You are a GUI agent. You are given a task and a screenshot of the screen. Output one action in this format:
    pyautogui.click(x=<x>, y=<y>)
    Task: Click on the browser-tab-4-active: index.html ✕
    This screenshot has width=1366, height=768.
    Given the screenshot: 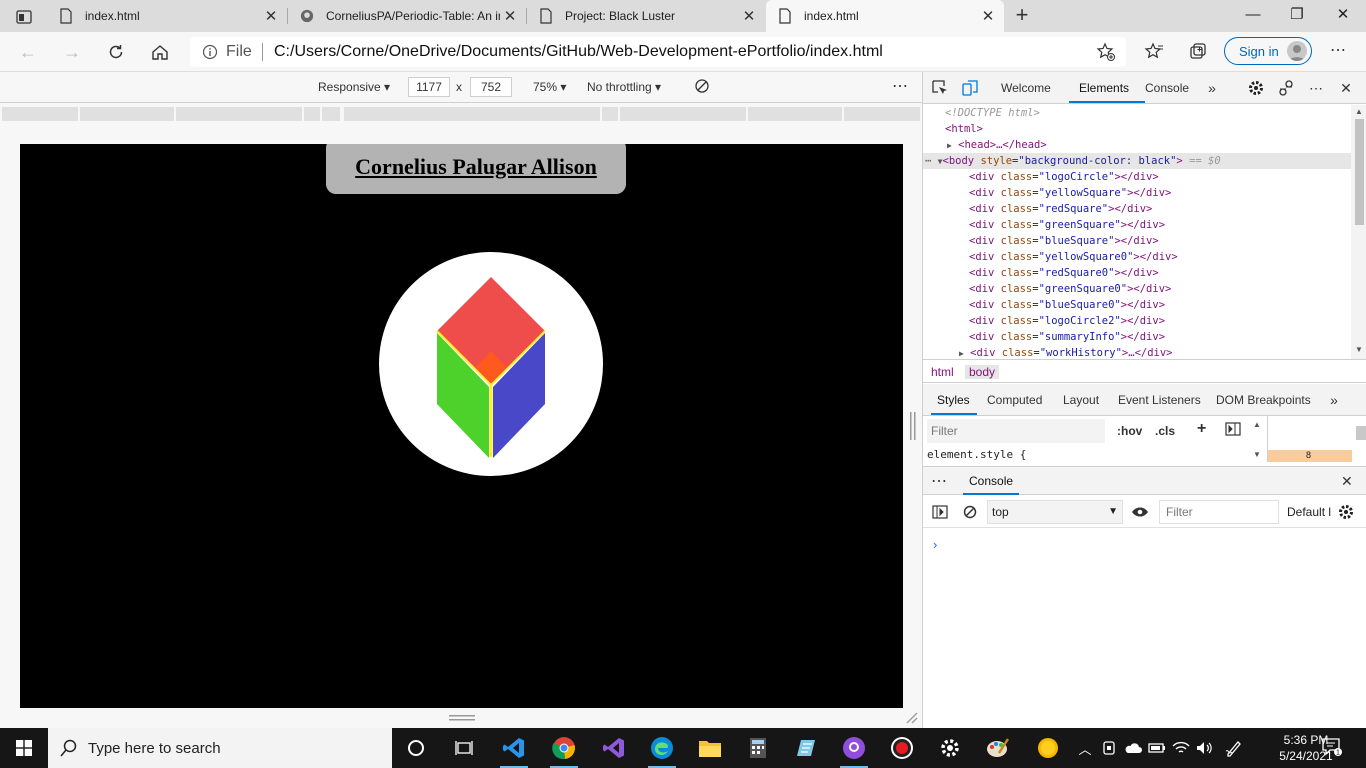 What is the action you would take?
    pyautogui.click(x=885, y=16)
    